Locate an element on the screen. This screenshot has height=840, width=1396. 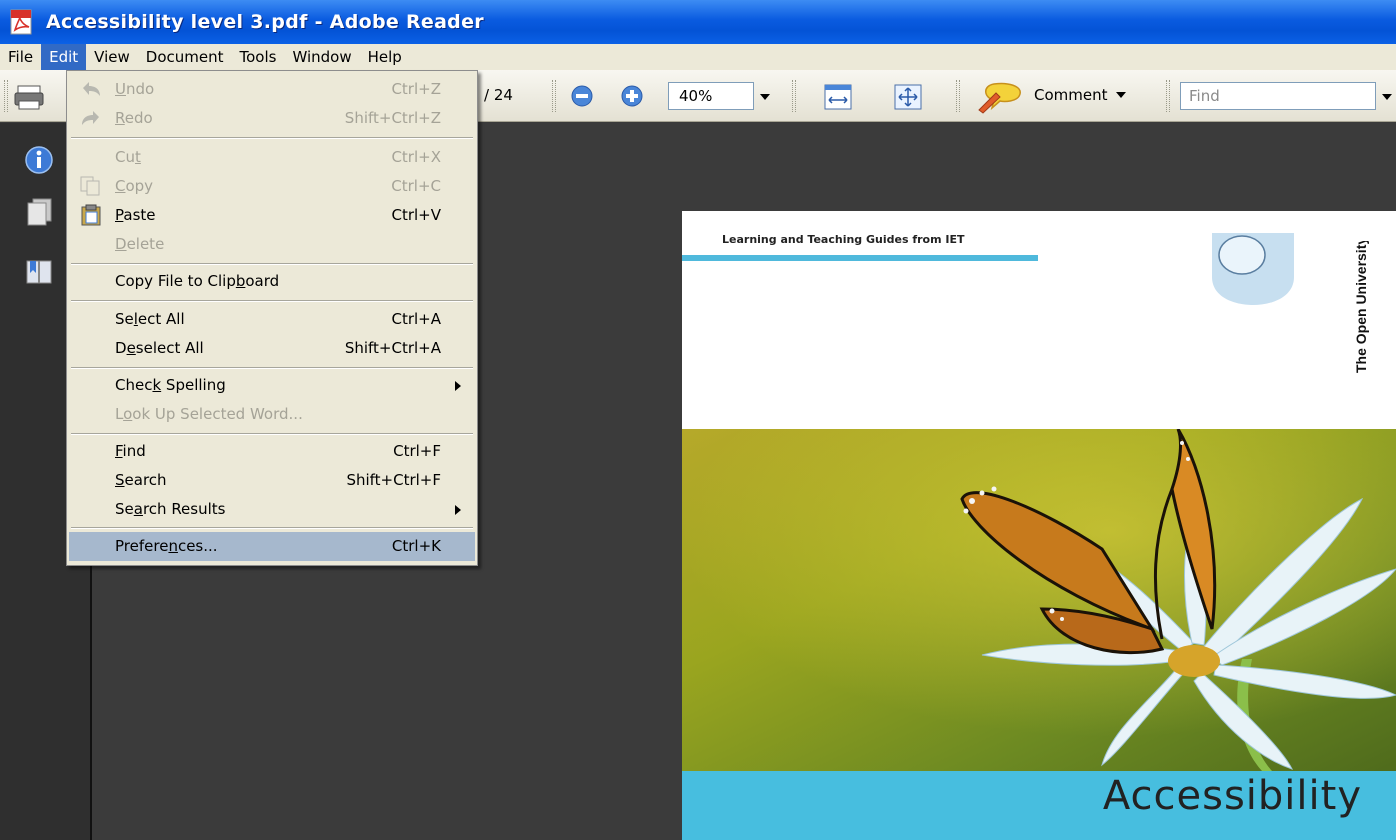
menu-help: Help is located at coordinates (385, 57).